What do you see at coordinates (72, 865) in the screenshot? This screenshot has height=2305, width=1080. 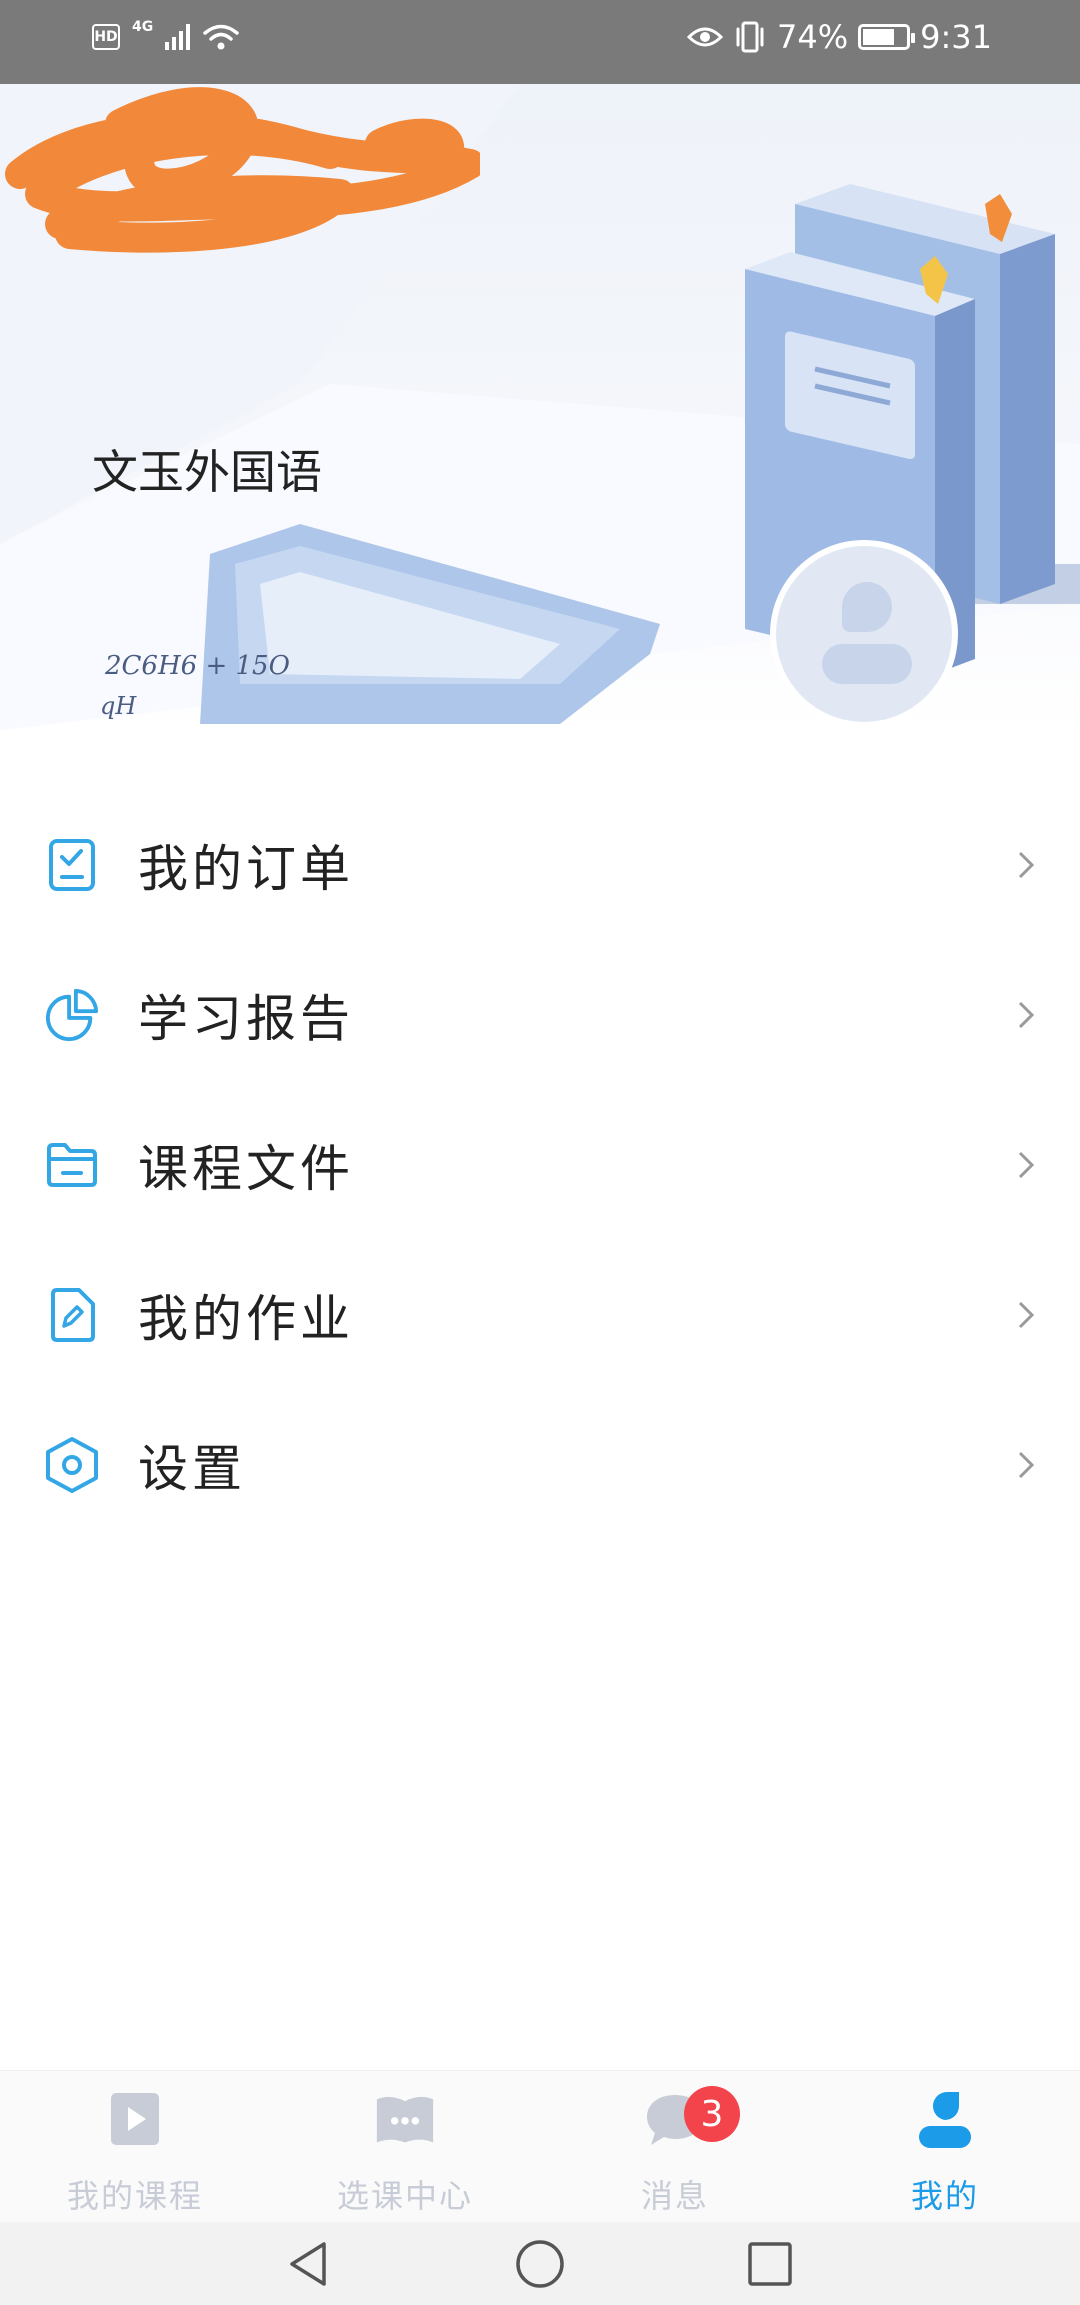 I see `order-clipboard-icon` at bounding box center [72, 865].